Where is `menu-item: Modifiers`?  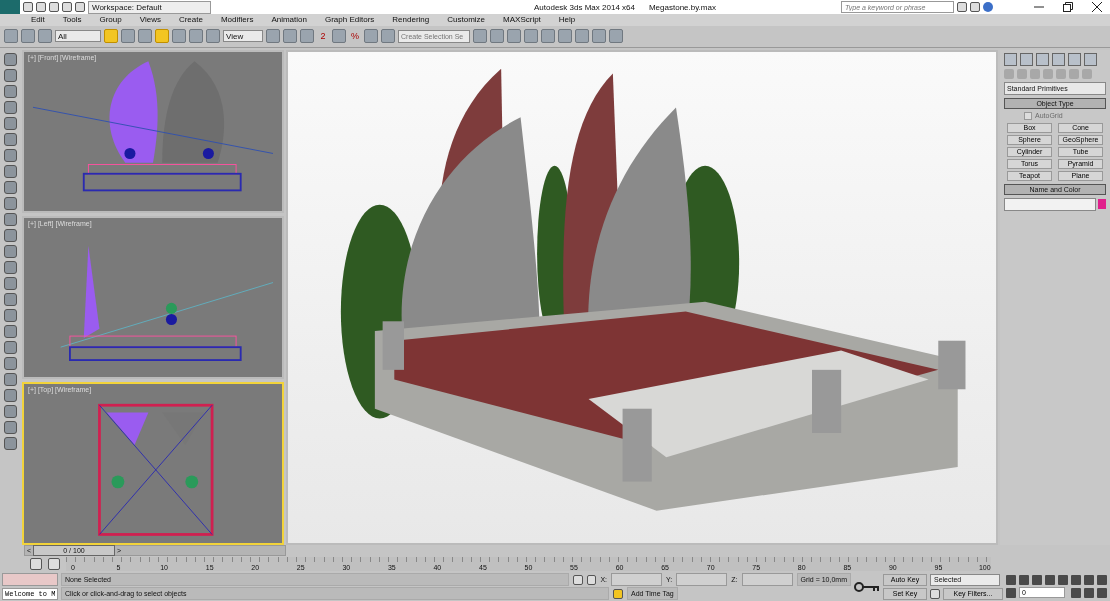
menu-item: Modifiers is located at coordinates (237, 20).